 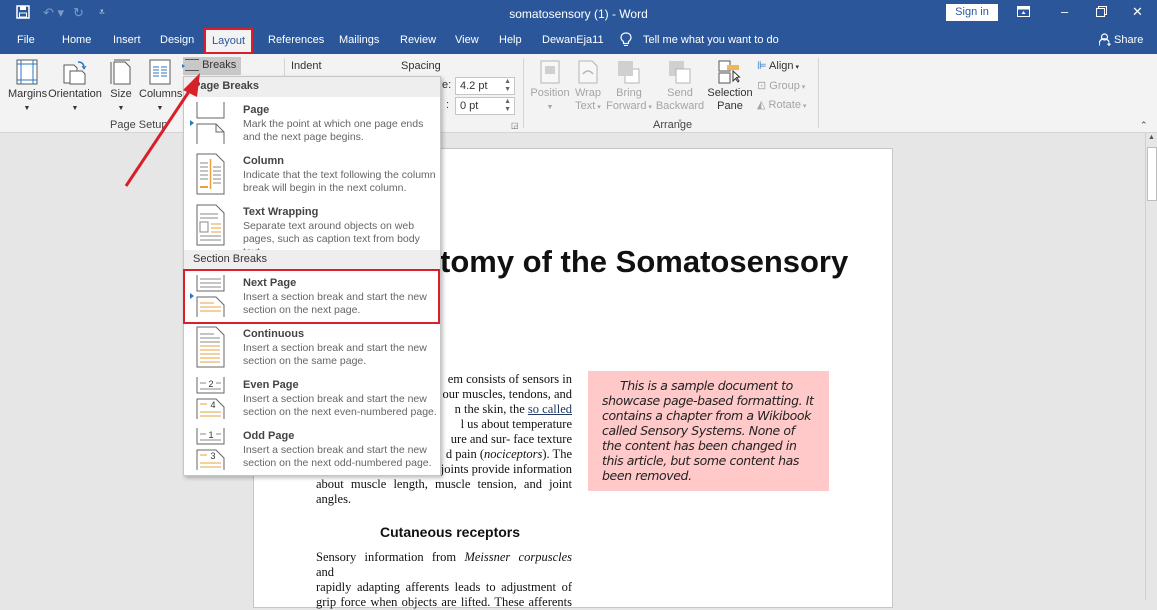 I want to click on lightbulb-icon, so click(x=626, y=41).